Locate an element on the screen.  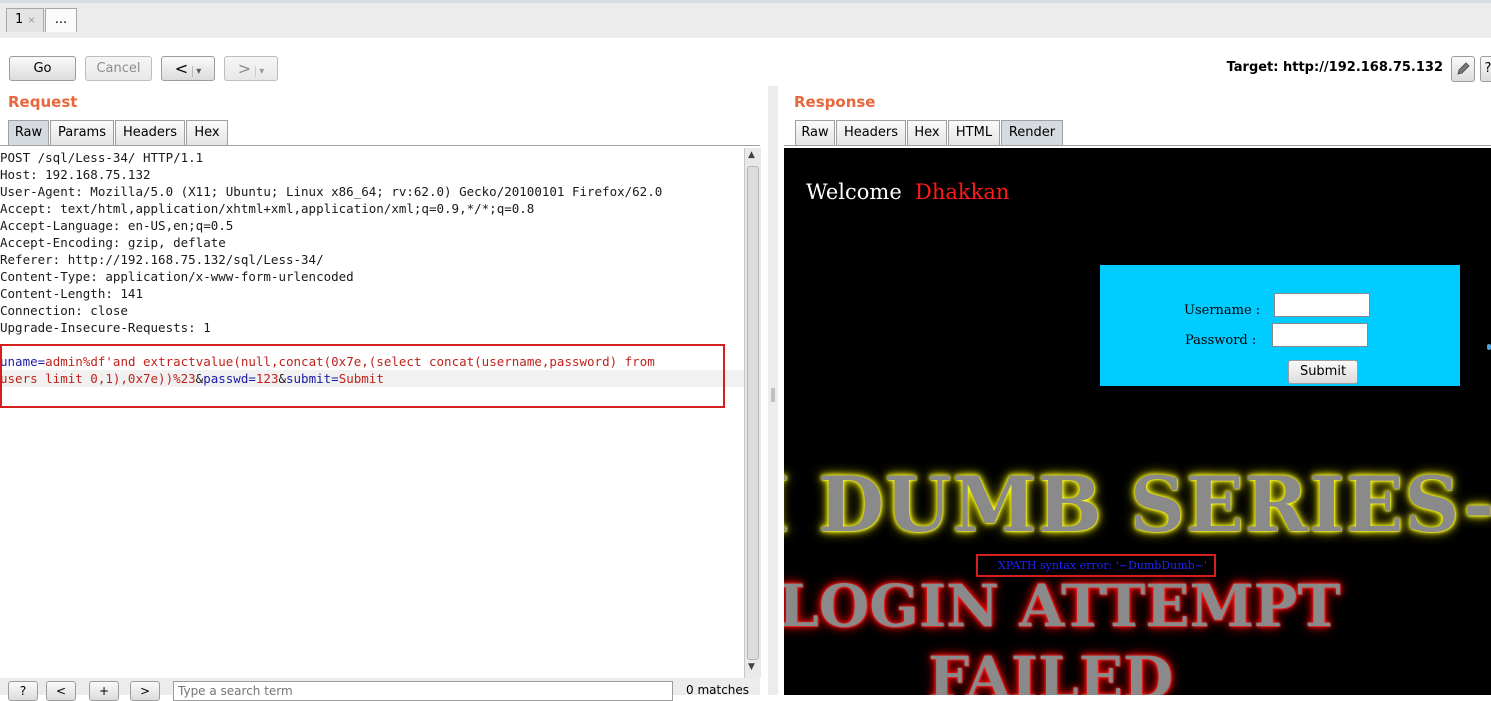
pane-edge-marker is located at coordinates (1489, 347).